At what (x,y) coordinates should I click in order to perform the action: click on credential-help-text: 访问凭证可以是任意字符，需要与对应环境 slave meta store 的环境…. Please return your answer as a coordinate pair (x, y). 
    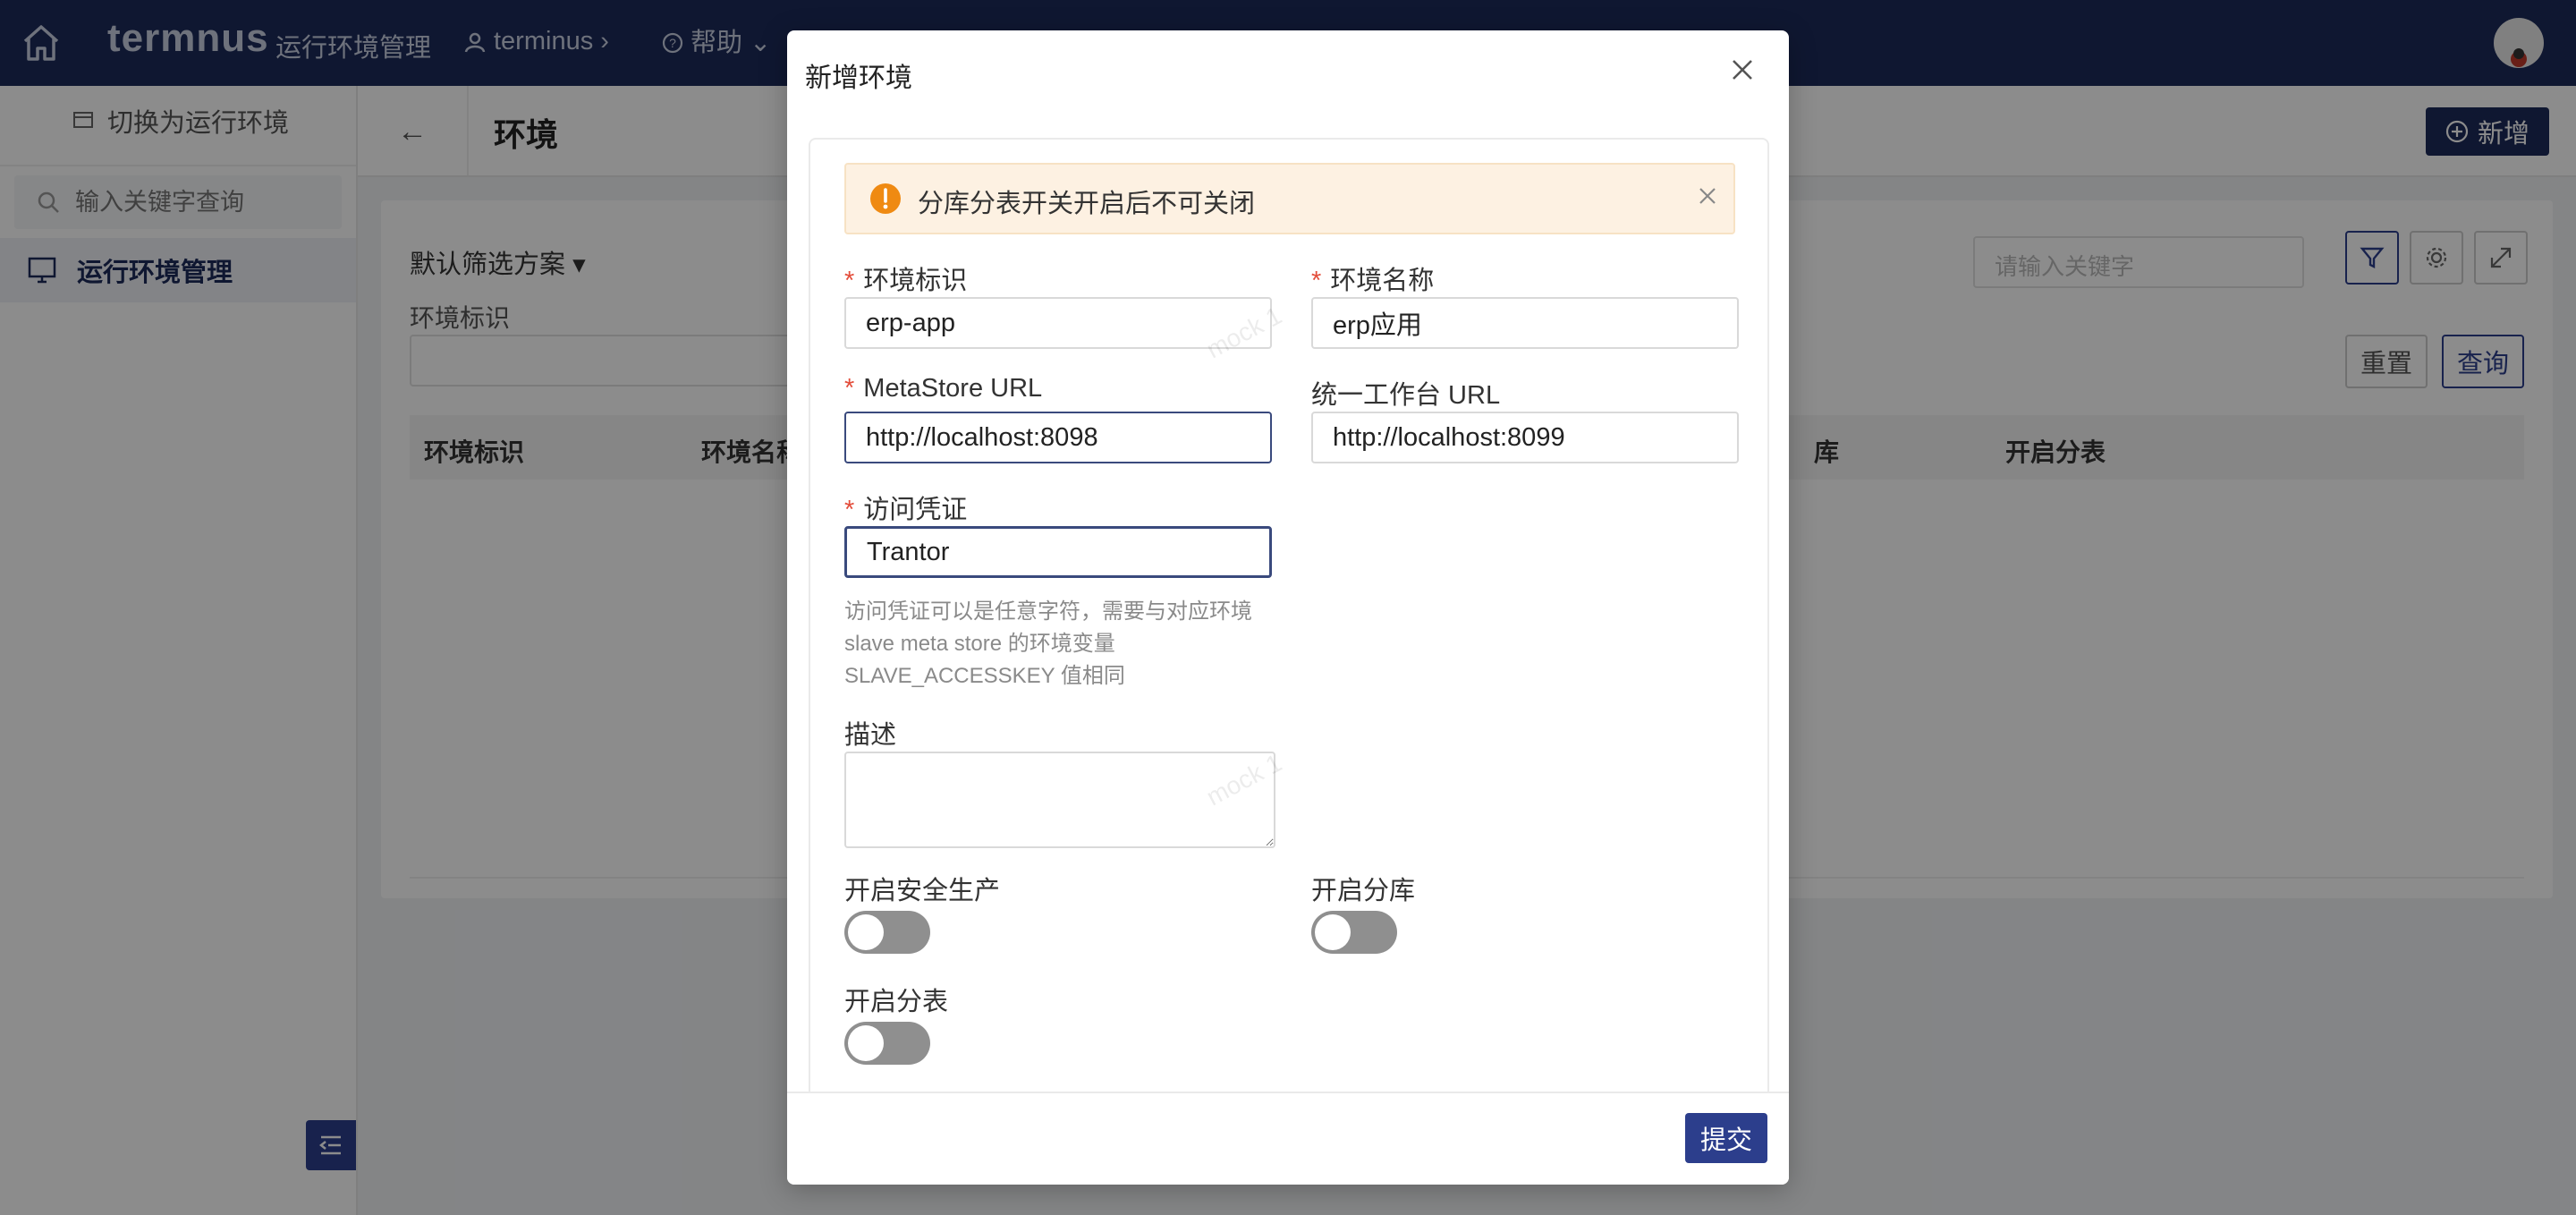
    Looking at the image, I should click on (1048, 644).